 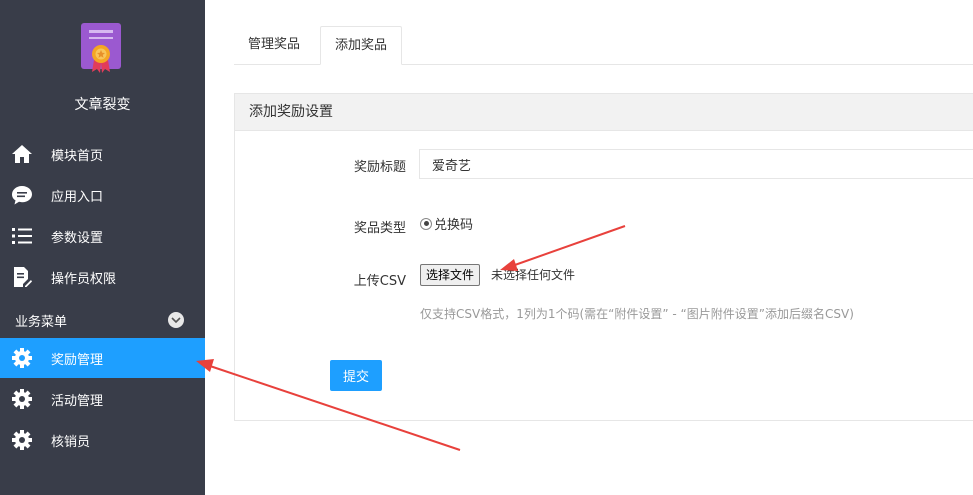 What do you see at coordinates (41, 322) in the screenshot?
I see `business-menu-title: 业务菜单` at bounding box center [41, 322].